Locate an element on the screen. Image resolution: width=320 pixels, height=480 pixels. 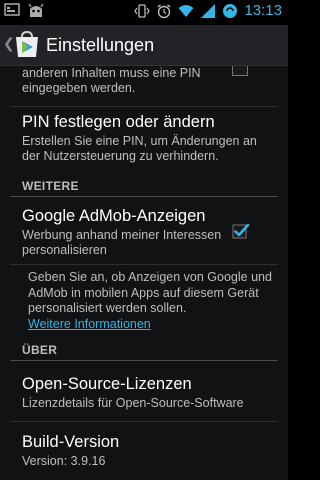
preference-summary: Version: 3.9.16 is located at coordinates (64, 461).